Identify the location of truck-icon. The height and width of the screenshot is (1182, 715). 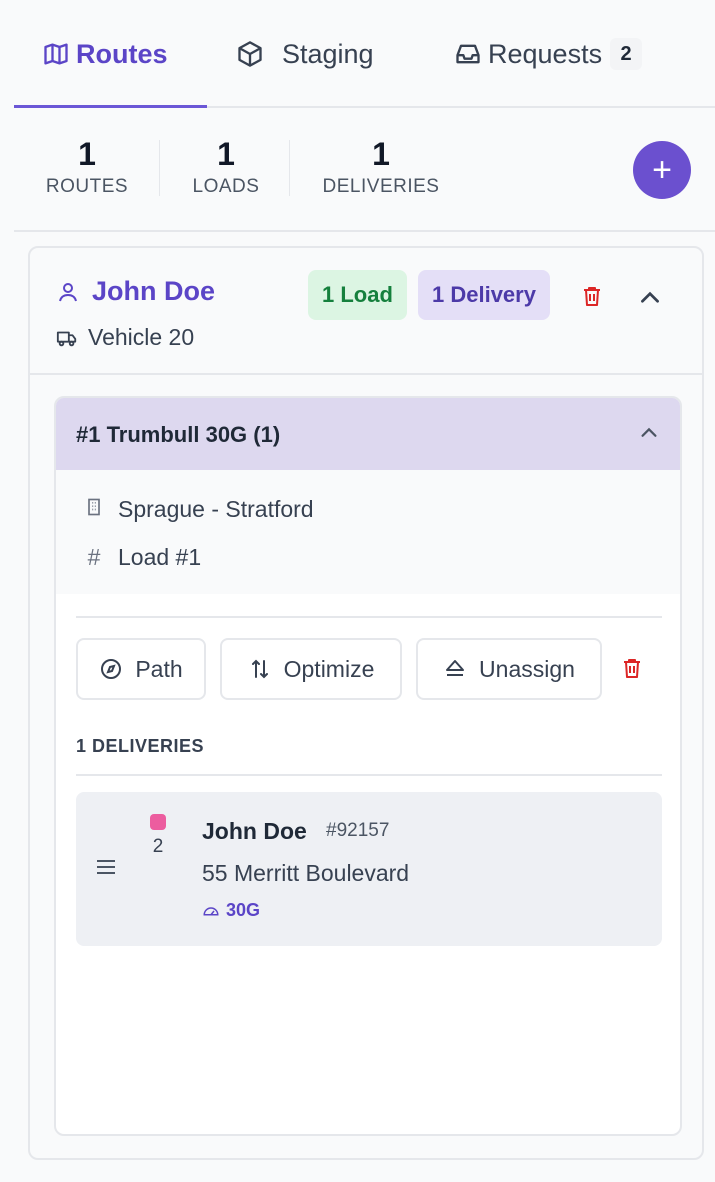
(66, 338).